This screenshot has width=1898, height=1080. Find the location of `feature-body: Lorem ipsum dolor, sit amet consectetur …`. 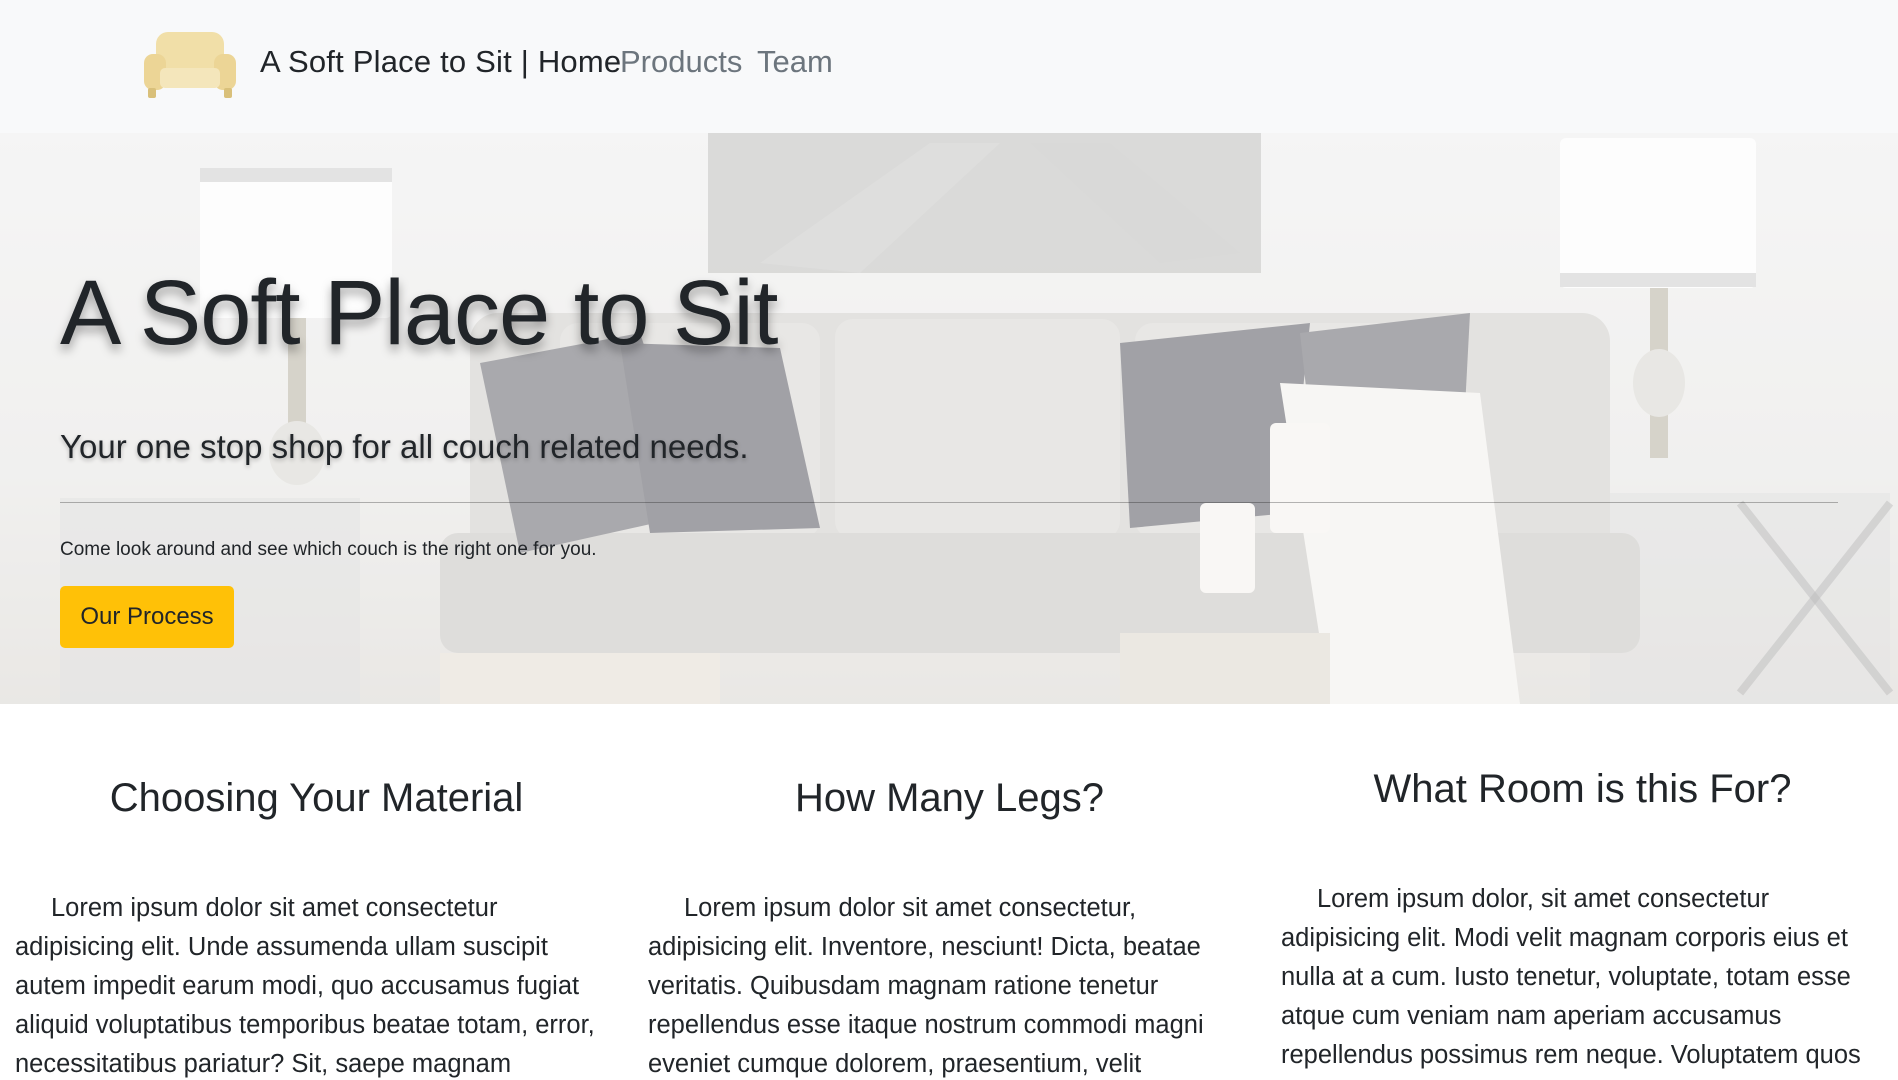

feature-body: Lorem ipsum dolor, sit amet consectetur … is located at coordinates (1571, 977).